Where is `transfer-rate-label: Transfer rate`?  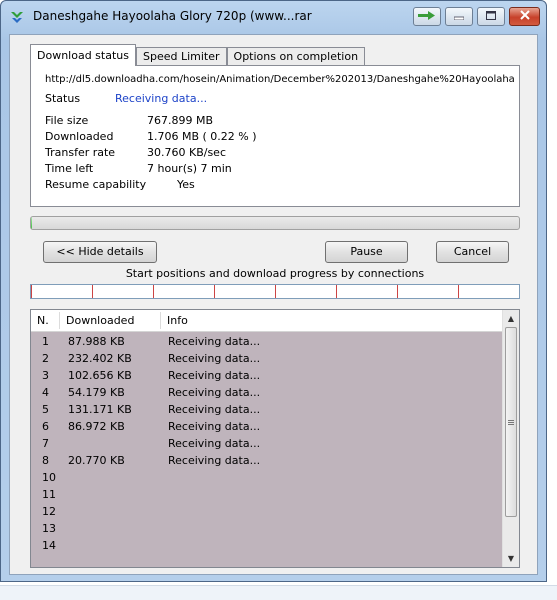 transfer-rate-label: Transfer rate is located at coordinates (80, 152).